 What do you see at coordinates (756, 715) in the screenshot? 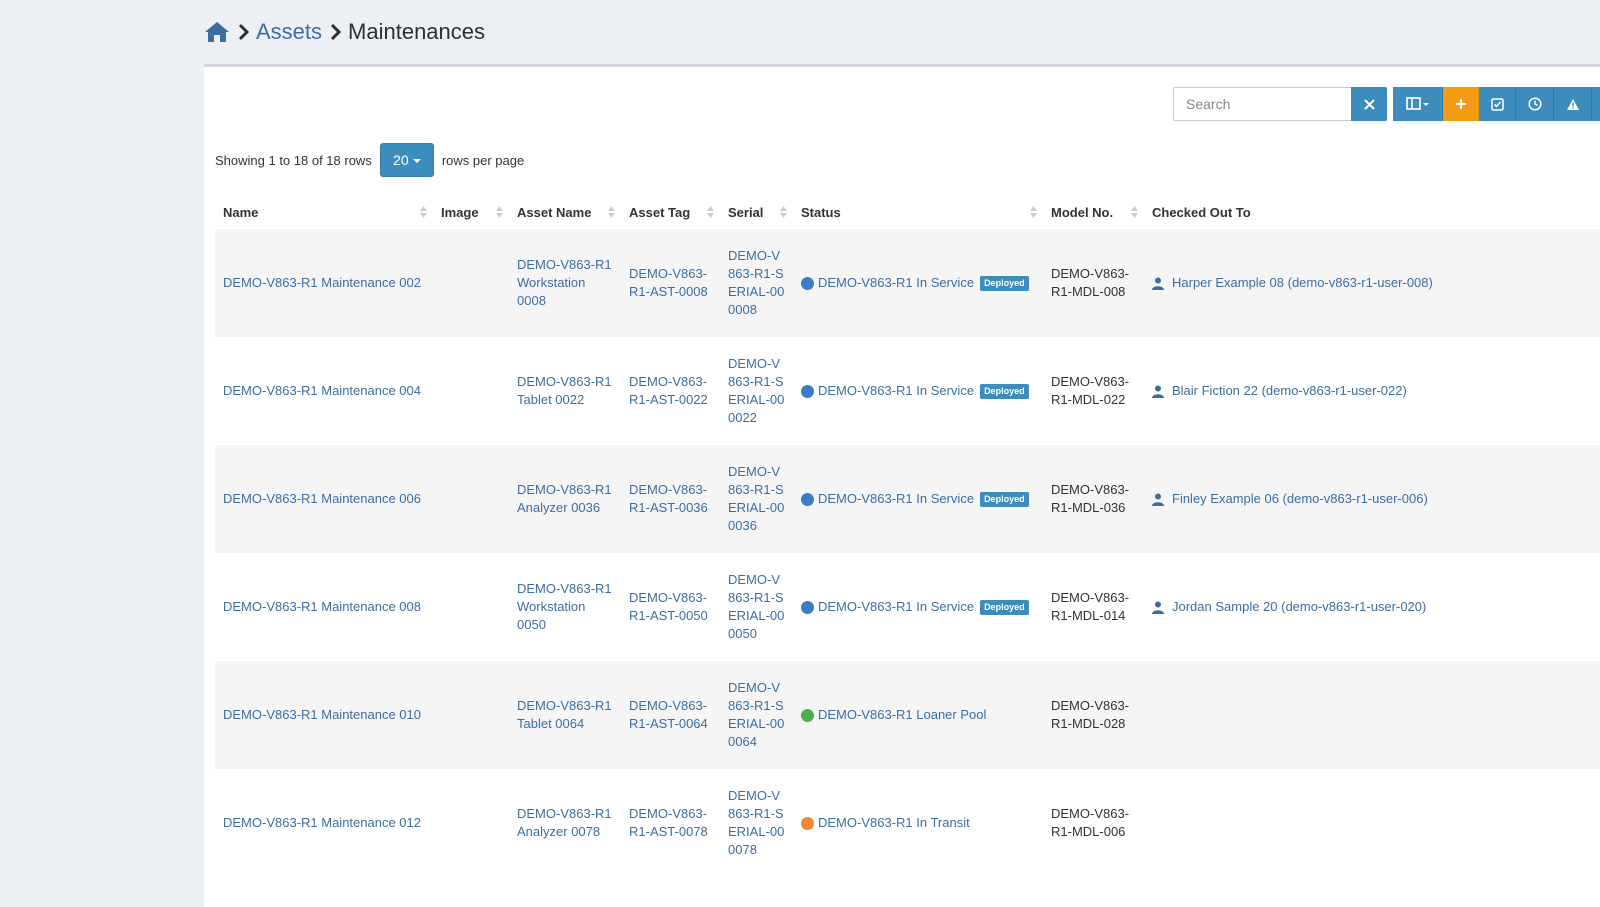
I see `serial-link: DEMO-V863-R1-SERIAL-000064` at bounding box center [756, 715].